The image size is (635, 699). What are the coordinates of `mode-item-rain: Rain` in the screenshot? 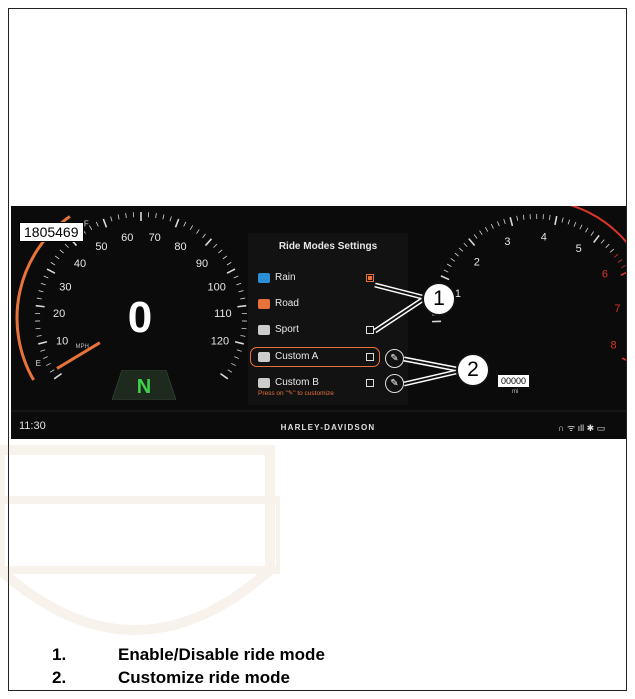 It's located at (326, 278).